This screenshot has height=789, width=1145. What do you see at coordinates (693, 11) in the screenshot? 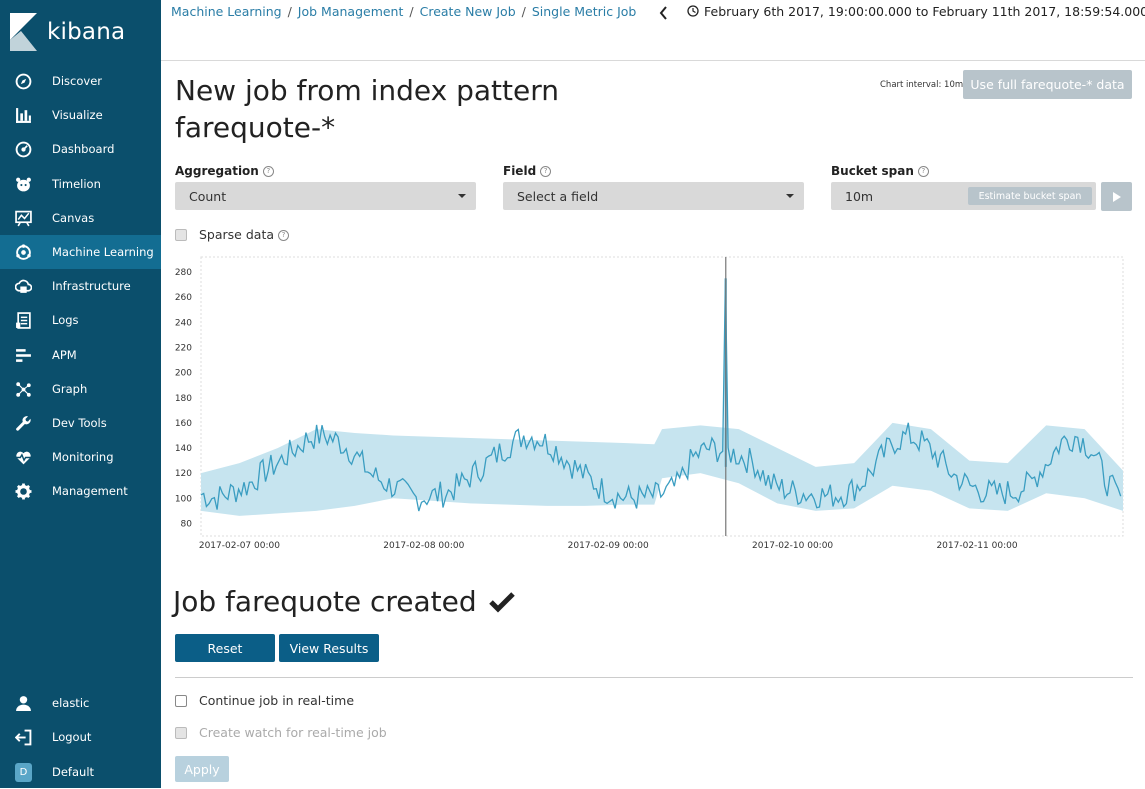
I see `clock-icon` at bounding box center [693, 11].